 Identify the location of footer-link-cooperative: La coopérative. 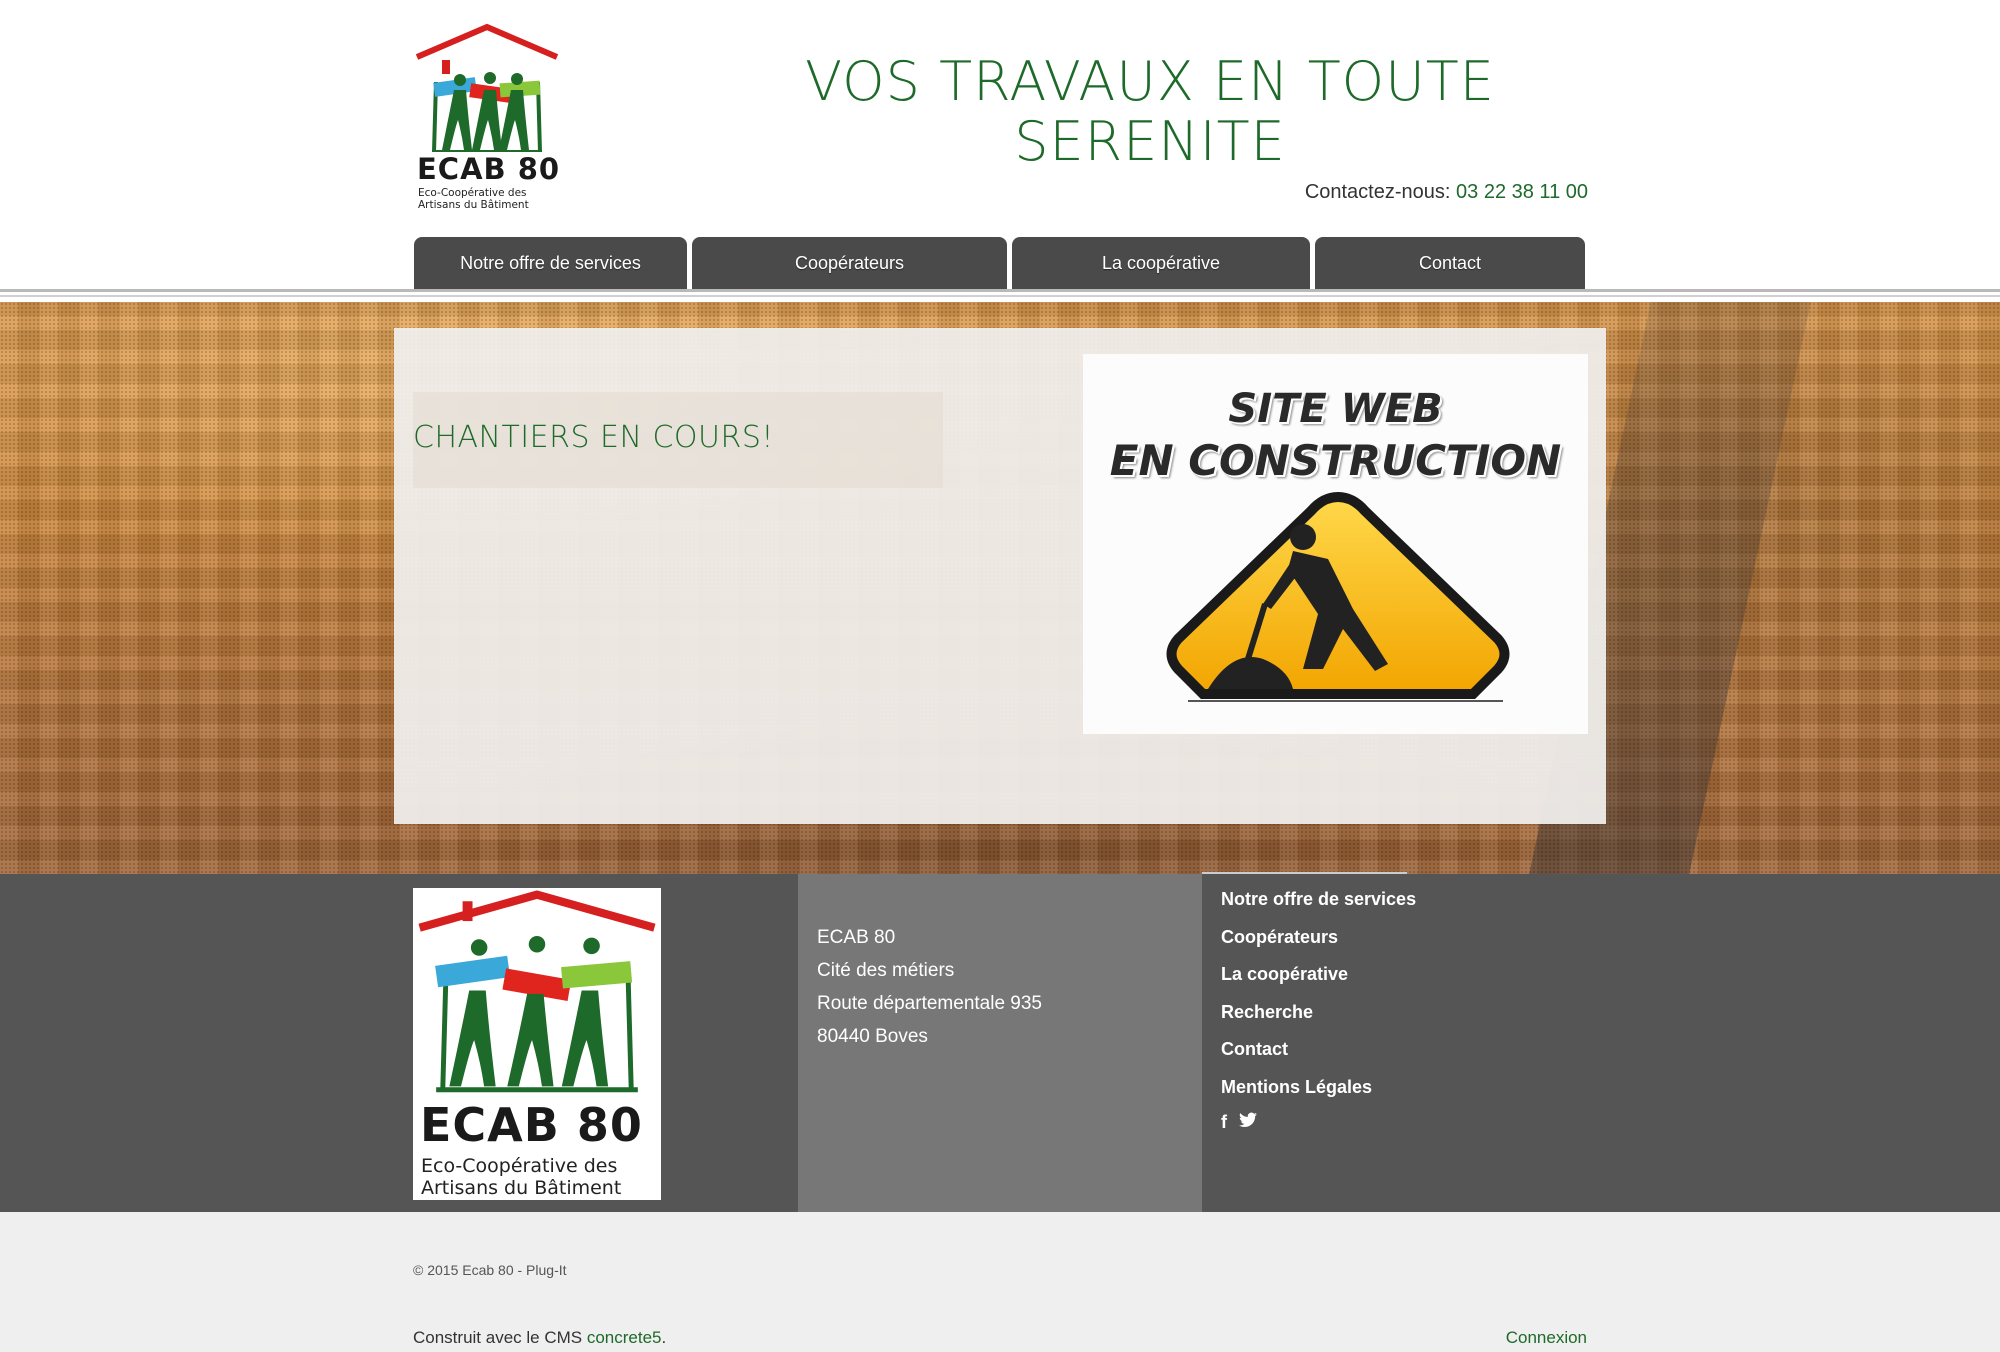
(1318, 978).